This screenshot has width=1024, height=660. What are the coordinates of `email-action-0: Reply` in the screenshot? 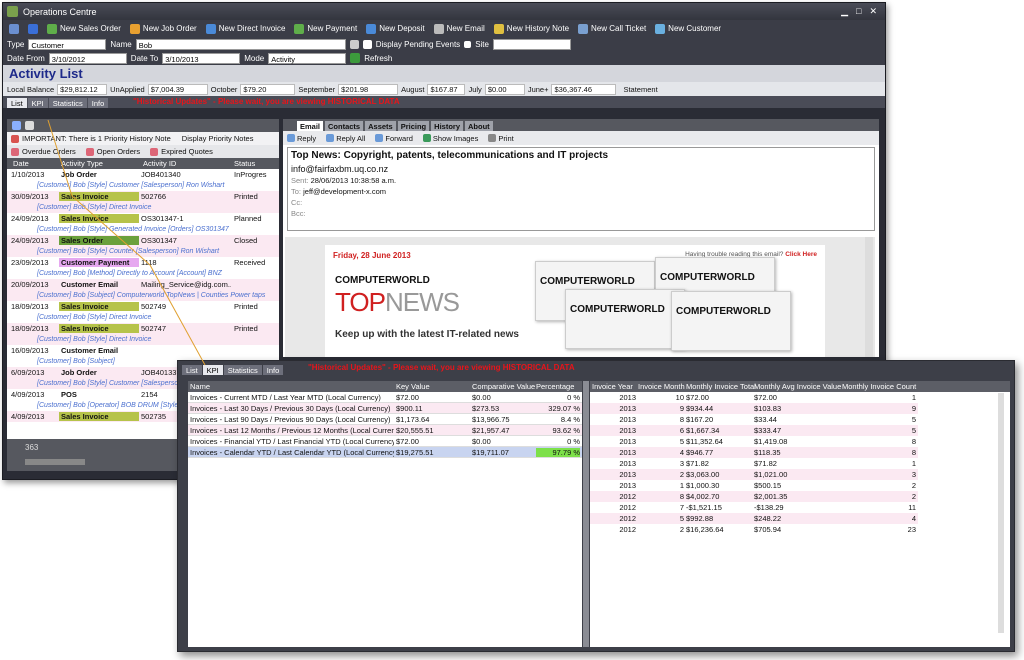 It's located at (301, 138).